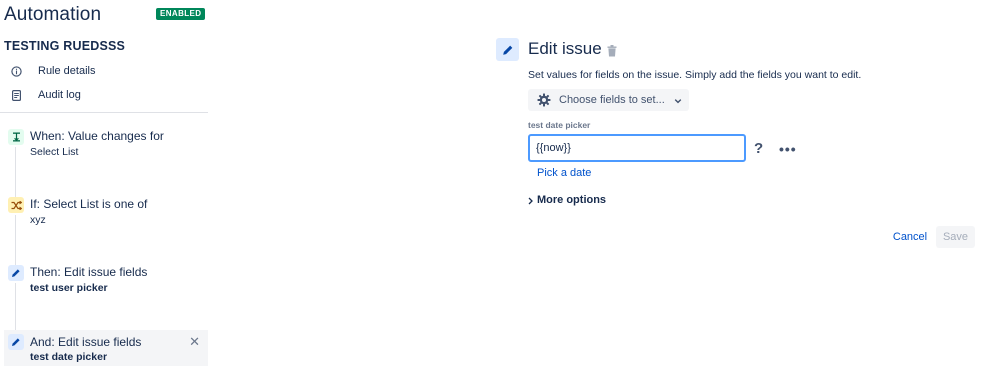  What do you see at coordinates (678, 100) in the screenshot?
I see `chevron-down-icon` at bounding box center [678, 100].